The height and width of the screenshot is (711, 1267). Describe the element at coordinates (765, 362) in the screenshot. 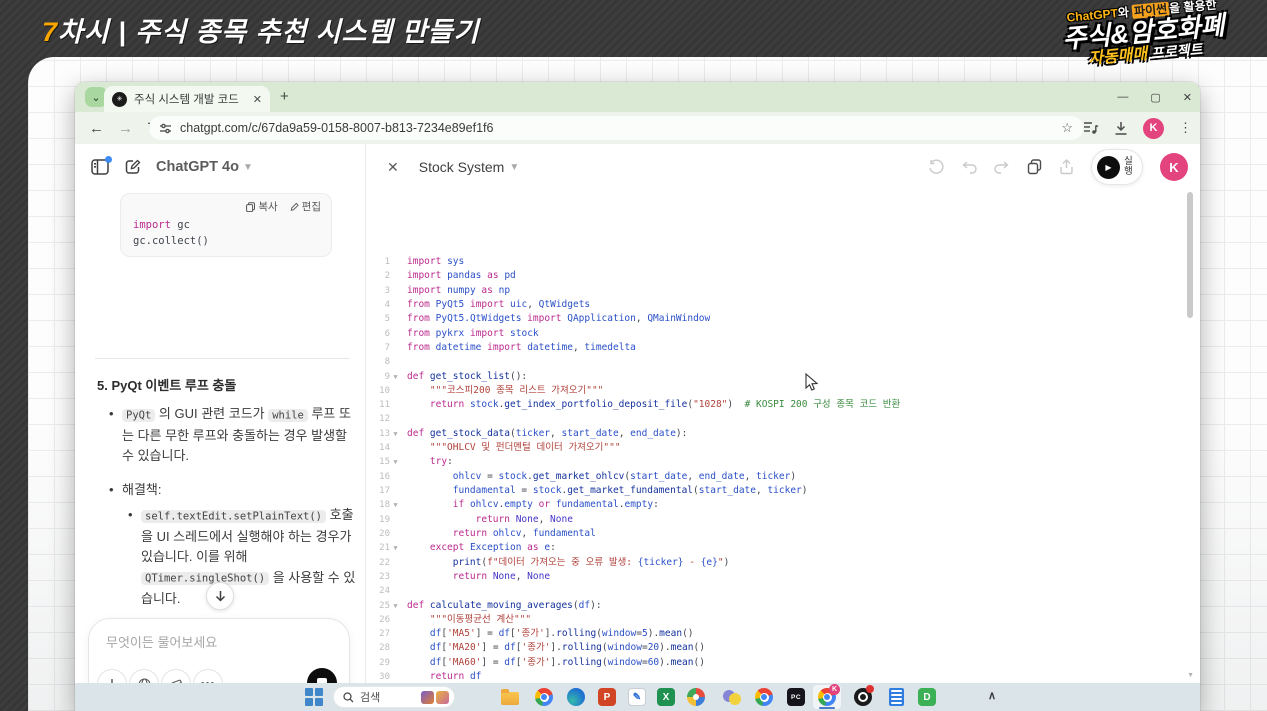

I see `code-line: 8` at that location.